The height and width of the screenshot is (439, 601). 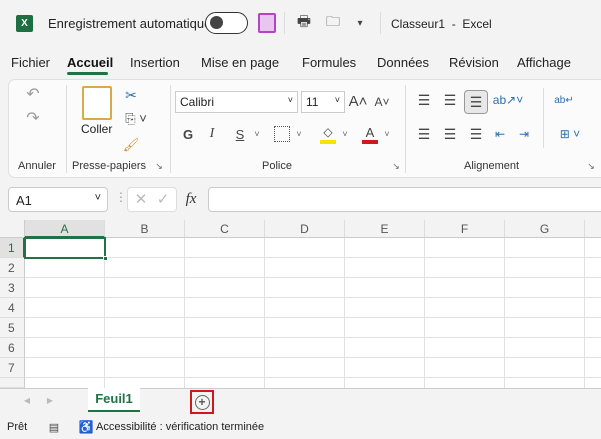 I want to click on format-painter-icon: 🖌, so click(x=131, y=145).